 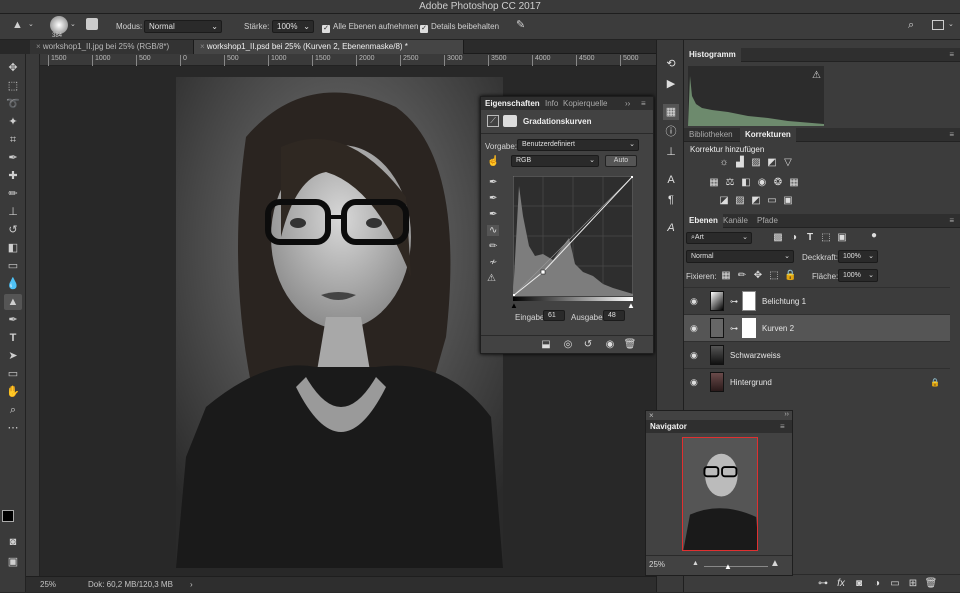 What do you see at coordinates (858, 275) in the screenshot?
I see `fill-input: 100% ⌄` at bounding box center [858, 275].